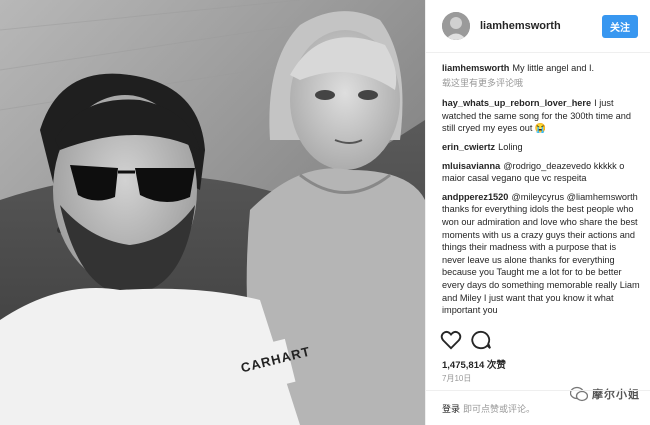  I want to click on comment-username: mluisavianna, so click(471, 166).